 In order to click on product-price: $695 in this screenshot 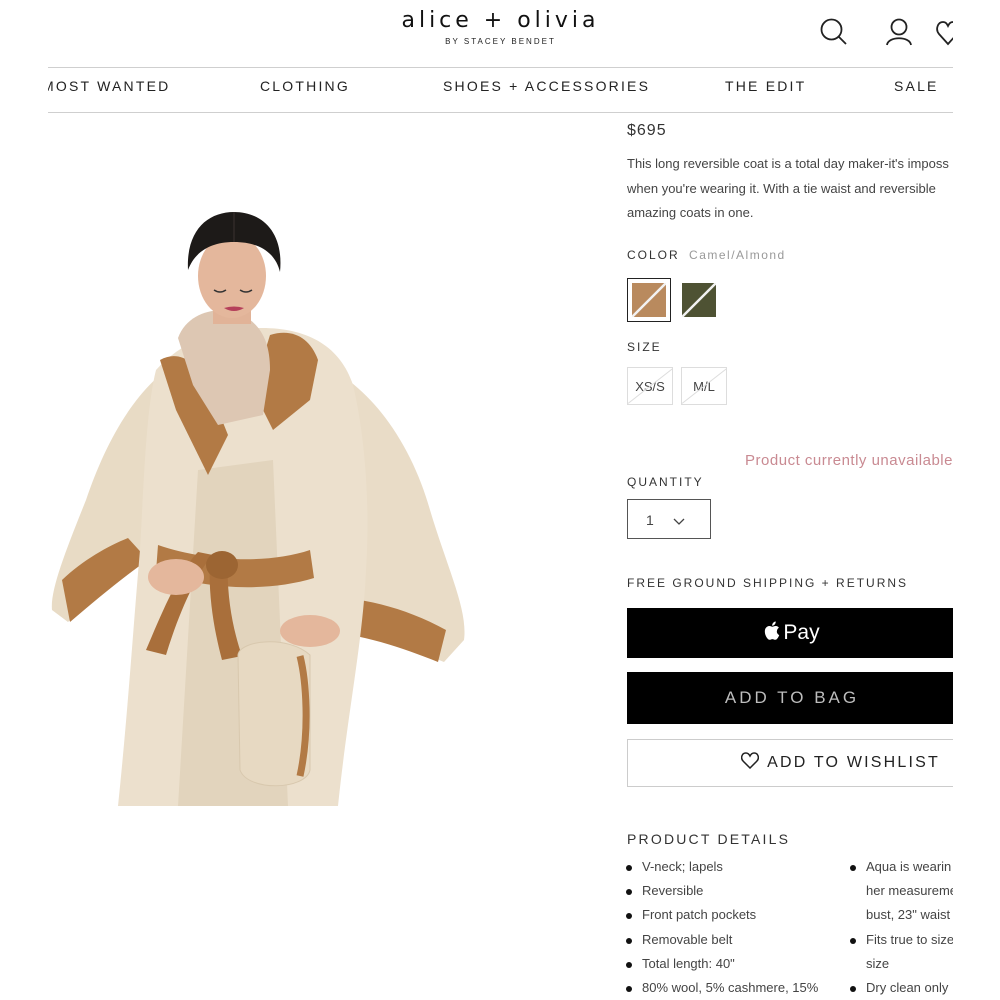, I will do `click(647, 130)`.